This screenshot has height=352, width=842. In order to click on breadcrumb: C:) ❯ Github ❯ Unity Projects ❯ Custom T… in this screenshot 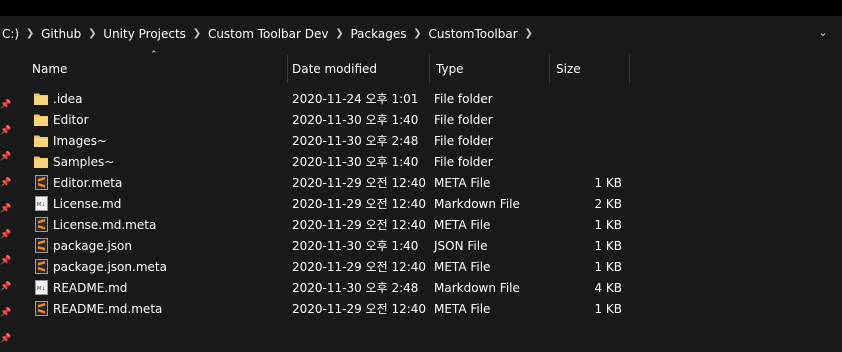, I will do `click(269, 33)`.